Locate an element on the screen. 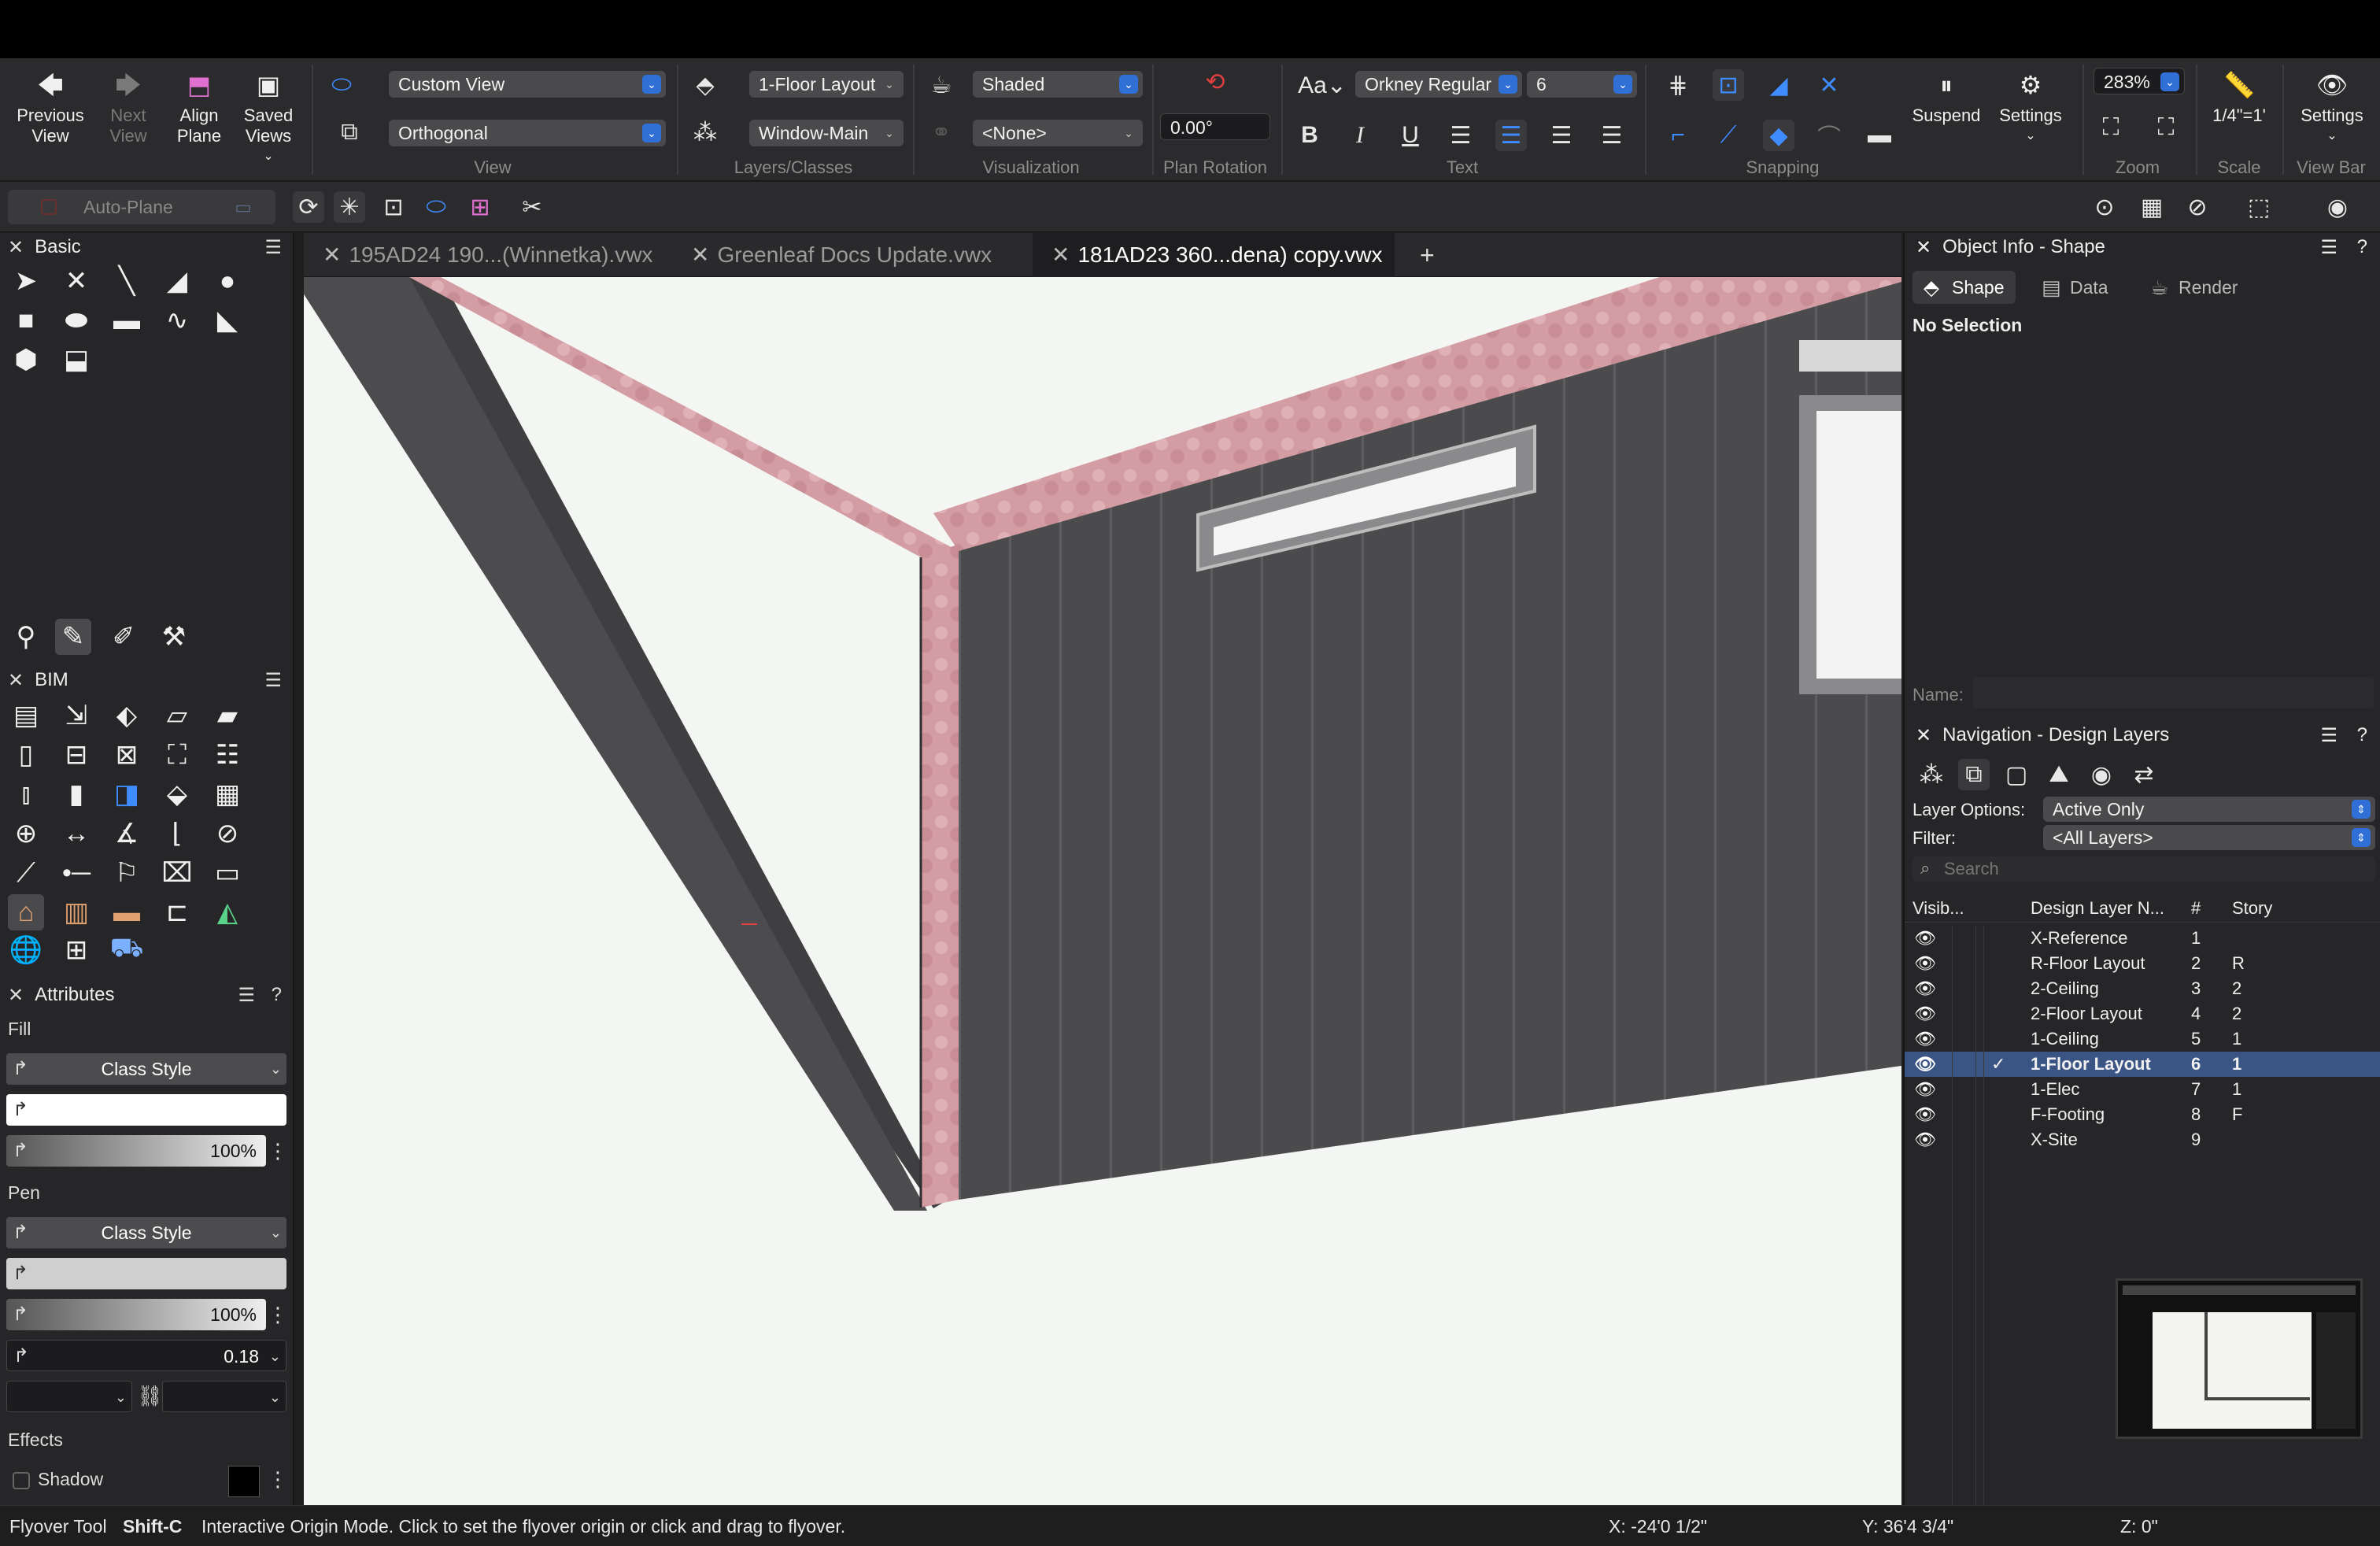 This screenshot has height=1546, width=2380. hide-icon: ⊘ is located at coordinates (2197, 207).